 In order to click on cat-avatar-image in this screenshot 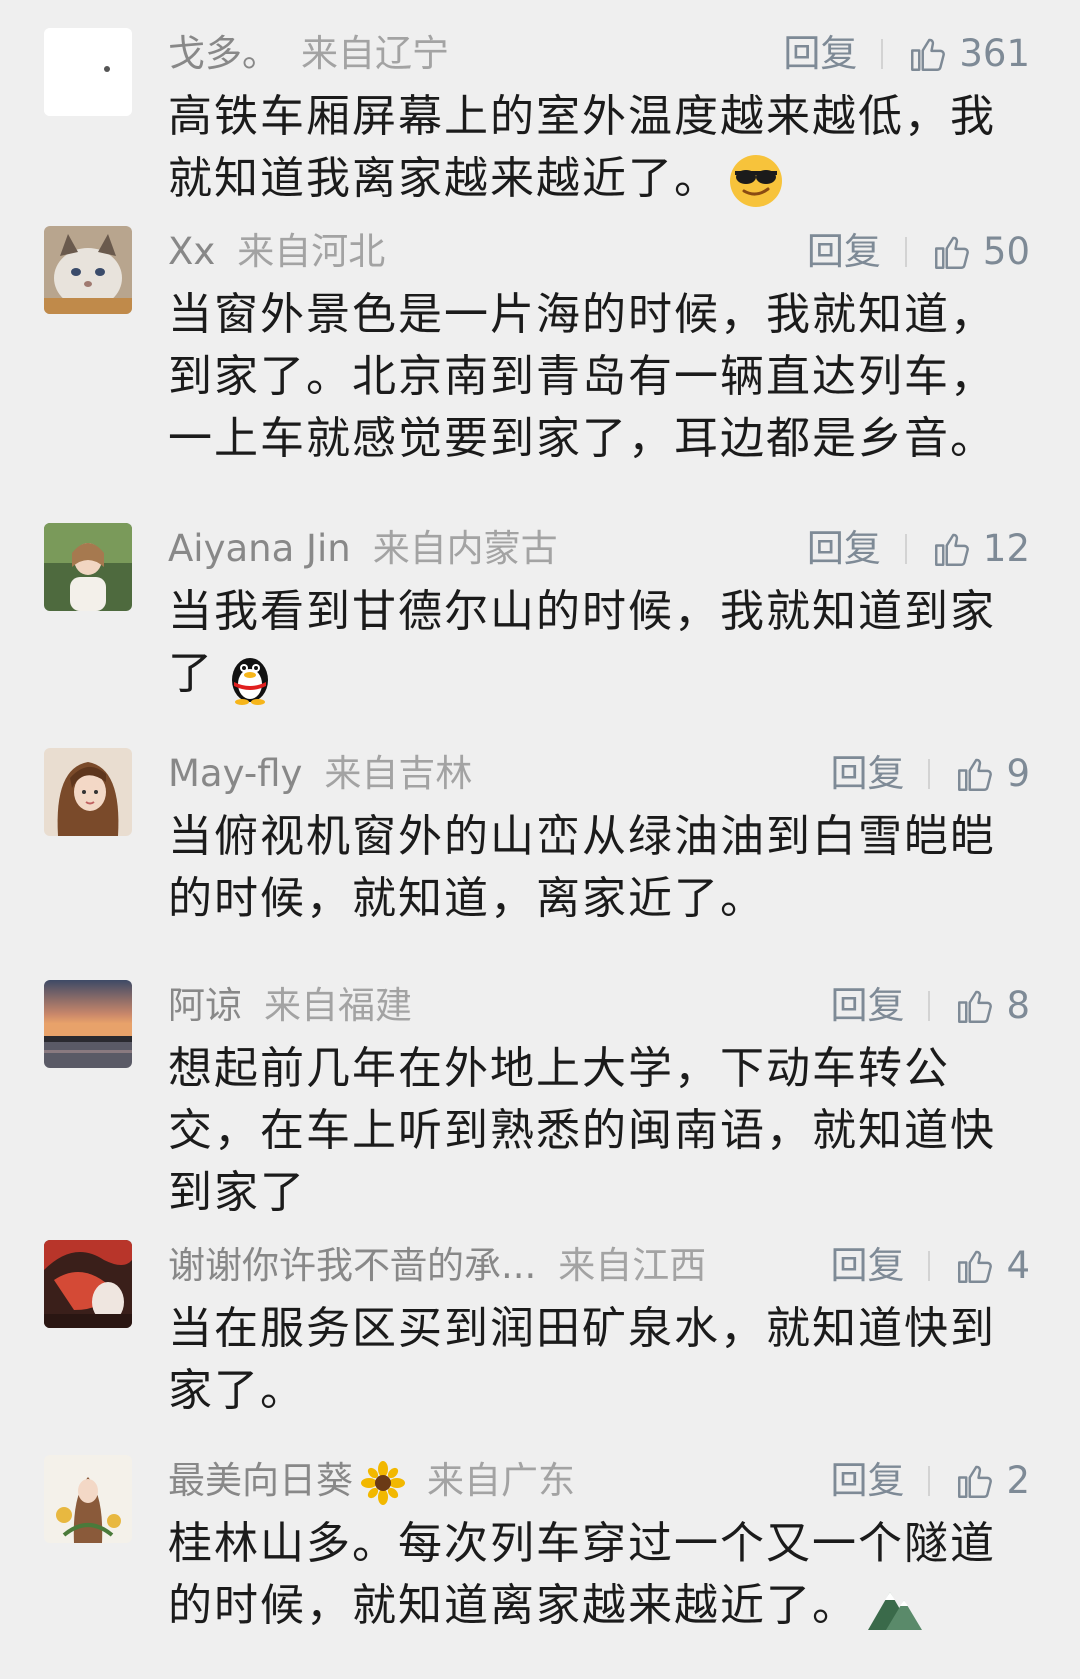, I will do `click(88, 270)`.